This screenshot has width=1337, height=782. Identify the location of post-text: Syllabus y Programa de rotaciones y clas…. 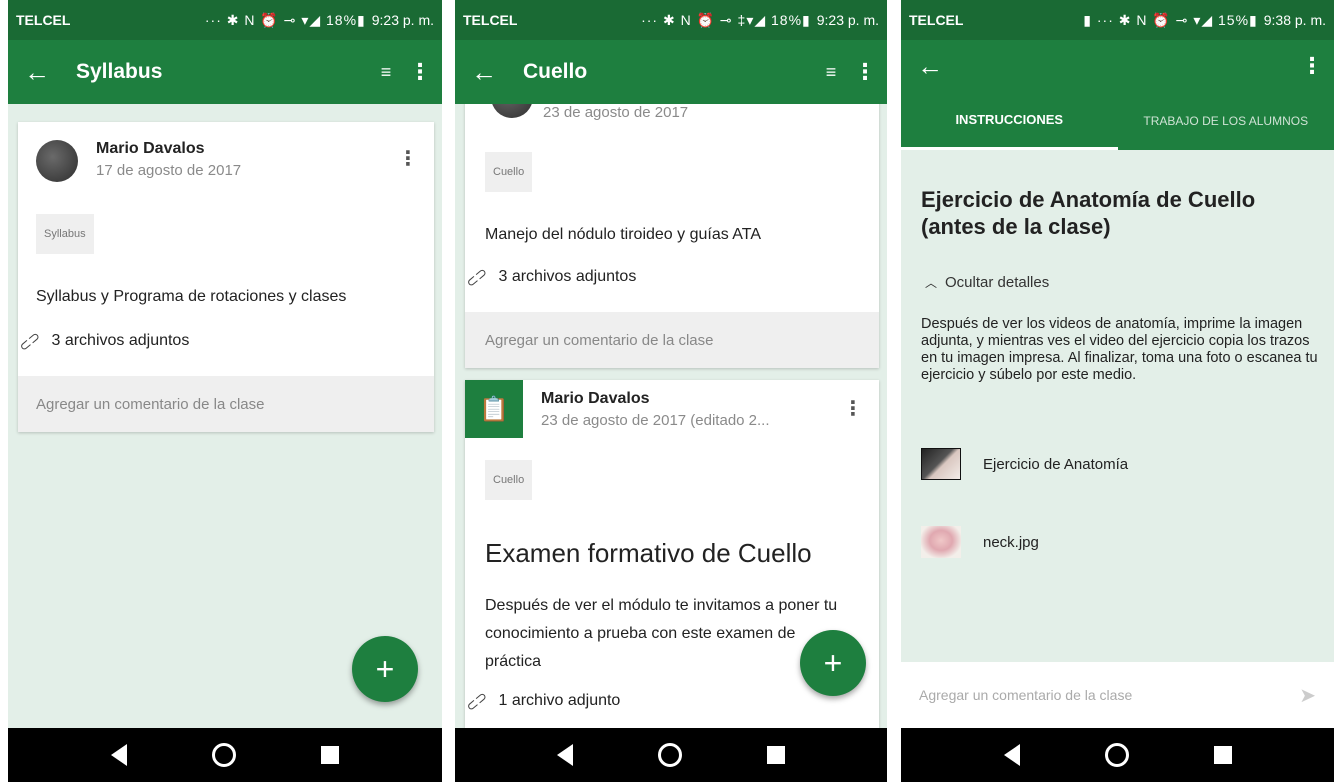
(191, 296).